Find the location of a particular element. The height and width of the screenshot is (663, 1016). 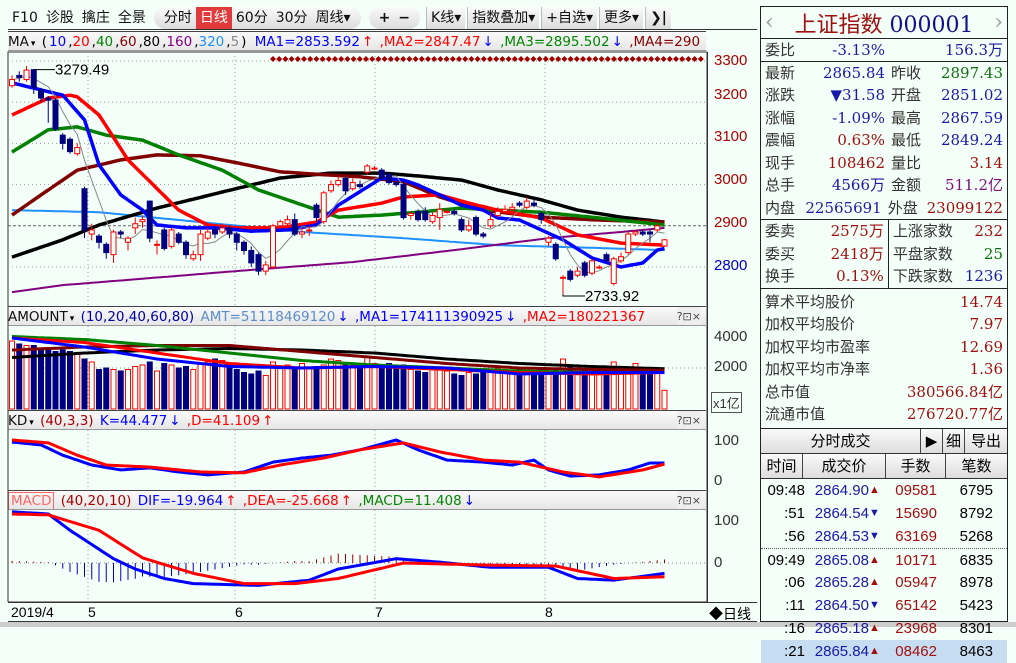

tick-price: 2865.84 is located at coordinates (841, 651).